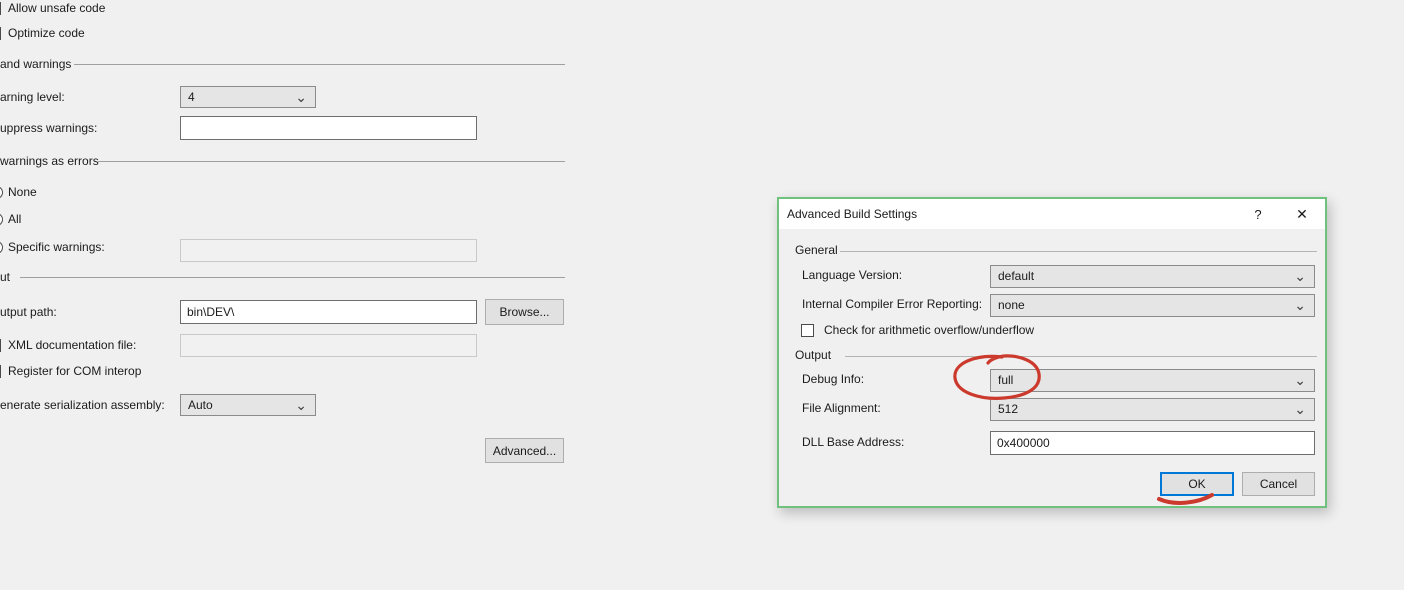 The height and width of the screenshot is (590, 1404). What do you see at coordinates (1008, 409) in the screenshot?
I see `file-alignment-value: 512` at bounding box center [1008, 409].